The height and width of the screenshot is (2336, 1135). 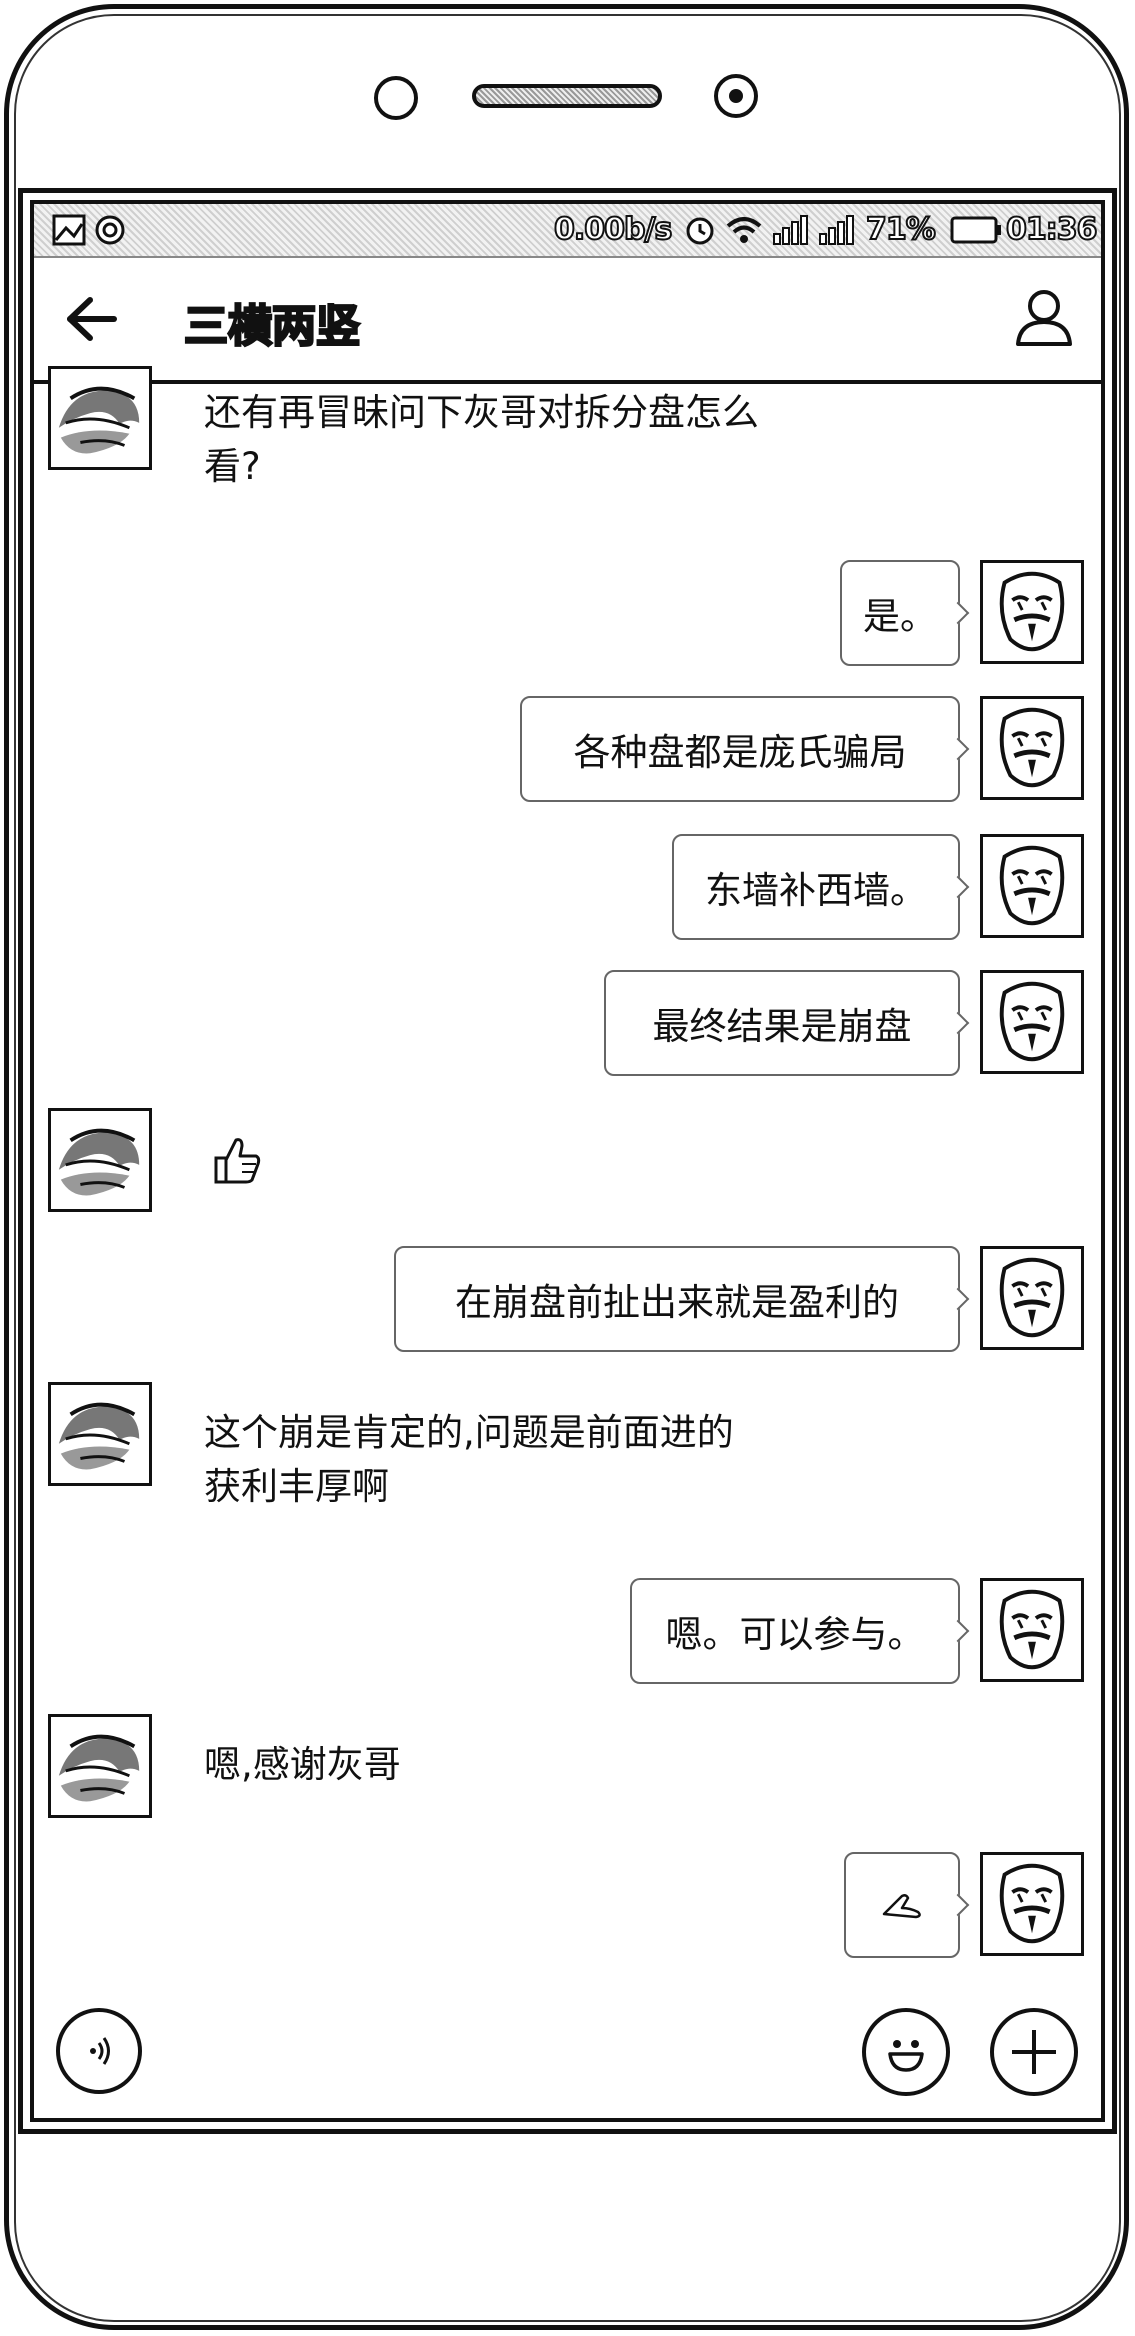 What do you see at coordinates (272, 327) in the screenshot?
I see `chat-title: 三横两竖` at bounding box center [272, 327].